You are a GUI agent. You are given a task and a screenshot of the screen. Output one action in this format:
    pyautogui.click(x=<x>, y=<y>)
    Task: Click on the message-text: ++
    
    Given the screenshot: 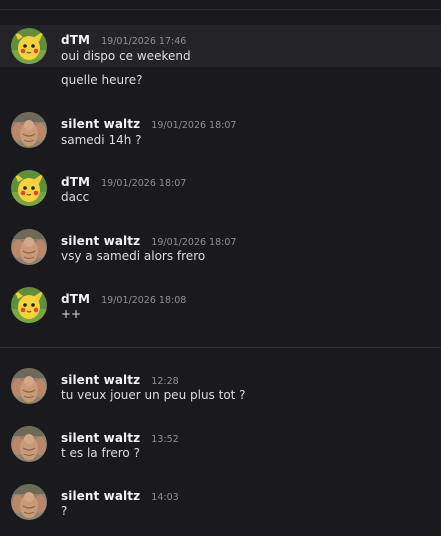 What is the action you would take?
    pyautogui.click(x=71, y=314)
    